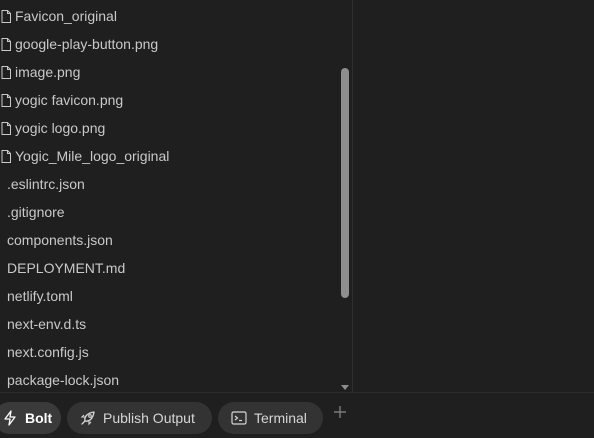  What do you see at coordinates (60, 240) in the screenshot?
I see `file-name: components.json` at bounding box center [60, 240].